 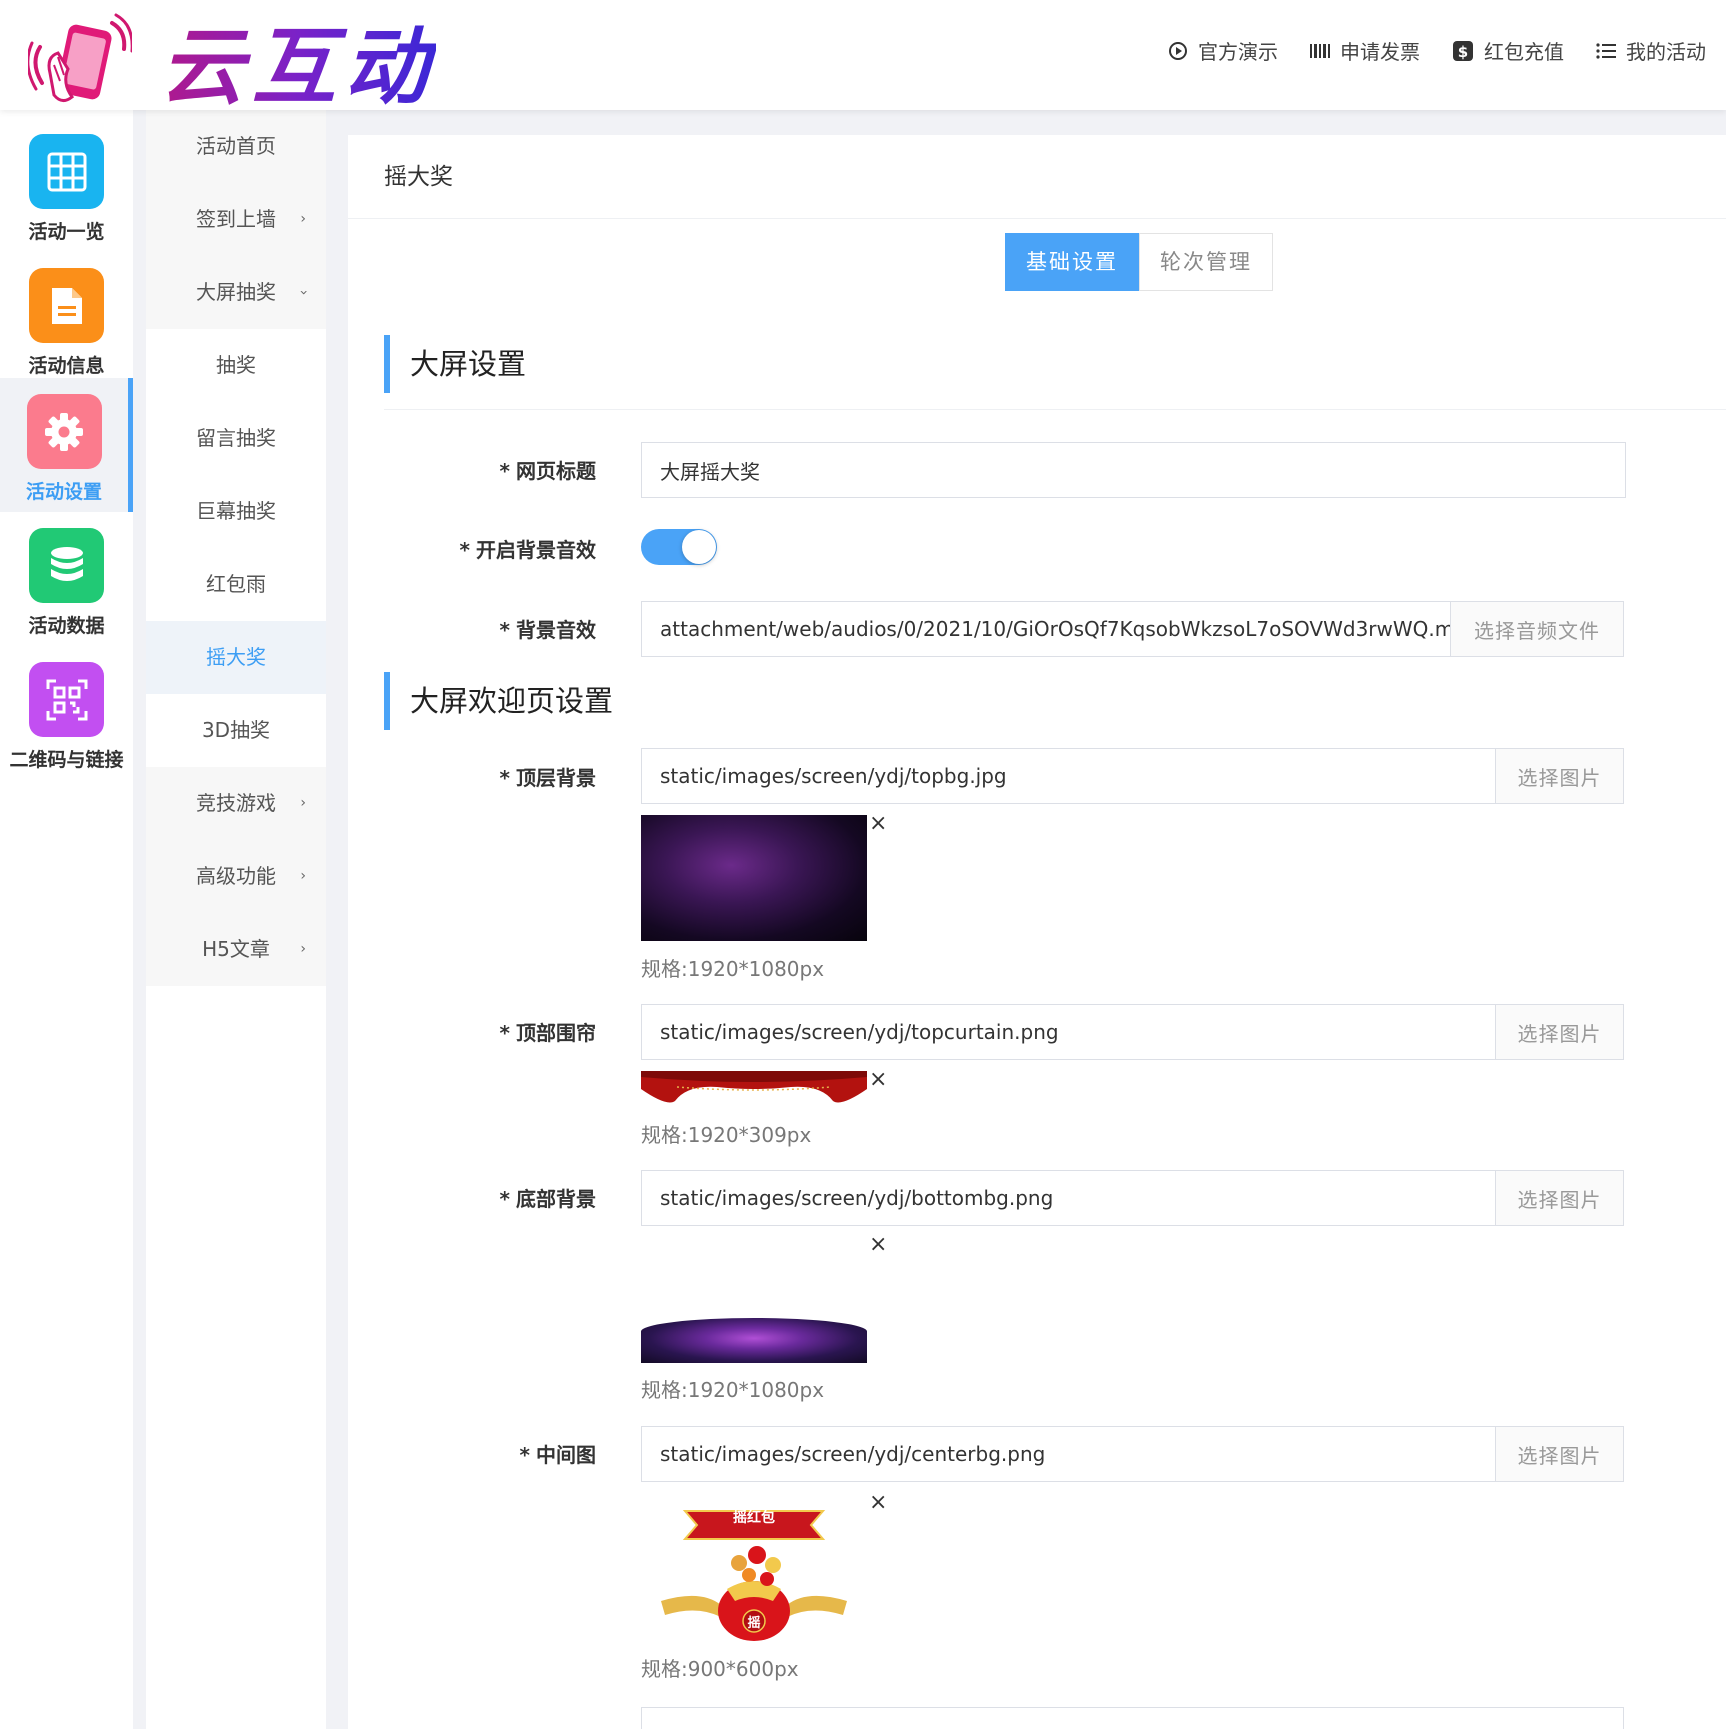 I want to click on label-text: 顶部围帘, so click(x=556, y=1033).